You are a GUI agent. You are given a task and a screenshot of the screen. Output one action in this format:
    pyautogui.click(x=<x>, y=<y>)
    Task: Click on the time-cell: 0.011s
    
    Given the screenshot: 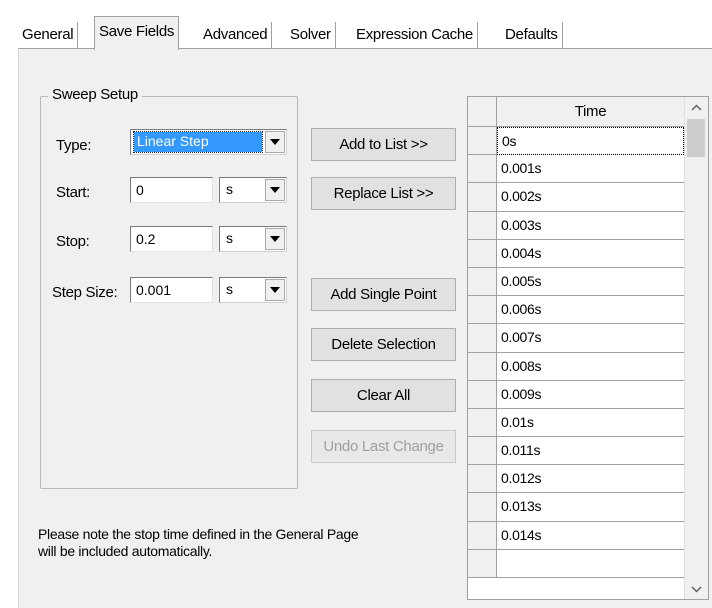 What is the action you would take?
    pyautogui.click(x=590, y=451)
    